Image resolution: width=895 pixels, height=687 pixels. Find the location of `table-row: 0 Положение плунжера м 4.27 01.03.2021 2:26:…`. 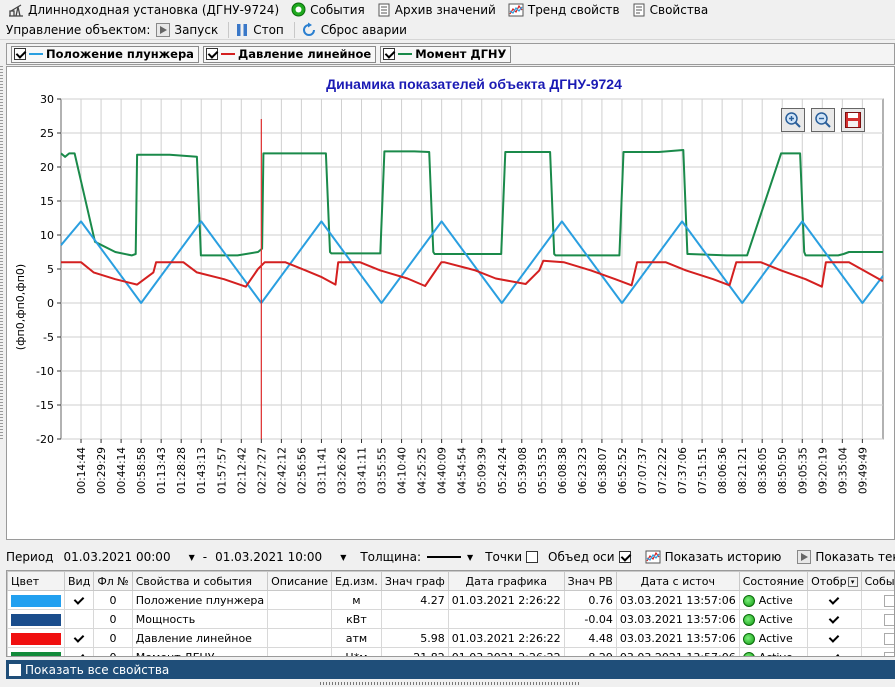

table-row: 0 Положение плунжера м 4.27 01.03.2021 2:26:… is located at coordinates (450, 600).